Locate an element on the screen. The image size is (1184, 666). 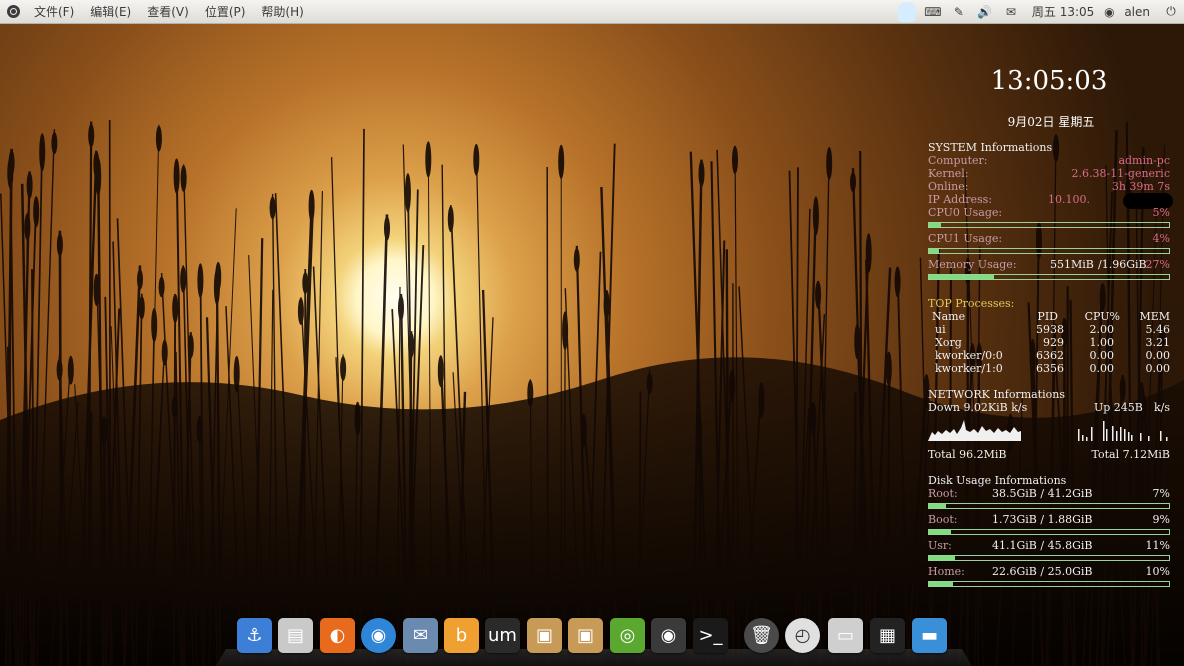
computer-label: Computer: is located at coordinates (958, 160).